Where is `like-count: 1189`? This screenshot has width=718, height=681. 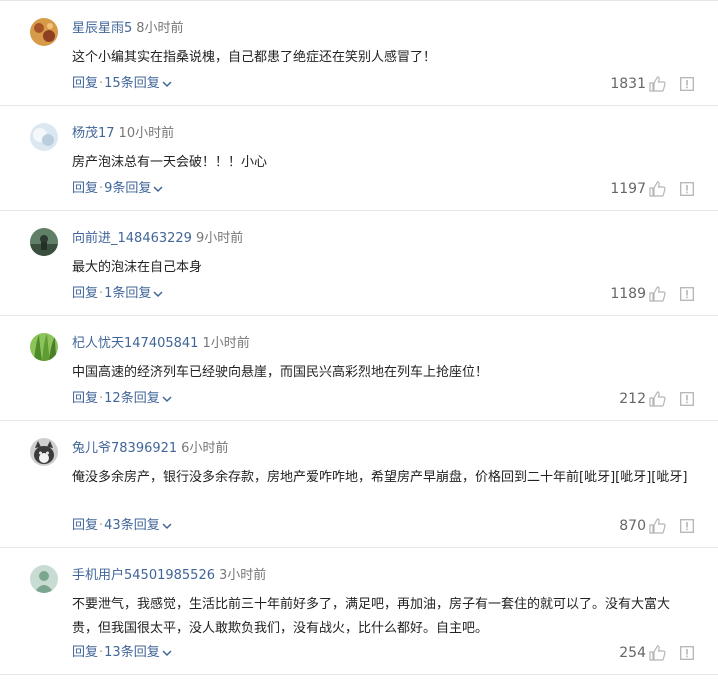 like-count: 1189 is located at coordinates (628, 294).